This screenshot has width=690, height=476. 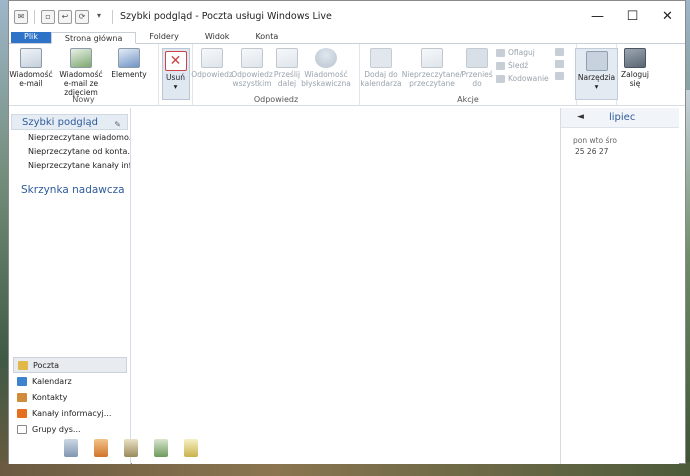 What do you see at coordinates (635, 68) in the screenshot?
I see `signin-button: Zaloguj się` at bounding box center [635, 68].